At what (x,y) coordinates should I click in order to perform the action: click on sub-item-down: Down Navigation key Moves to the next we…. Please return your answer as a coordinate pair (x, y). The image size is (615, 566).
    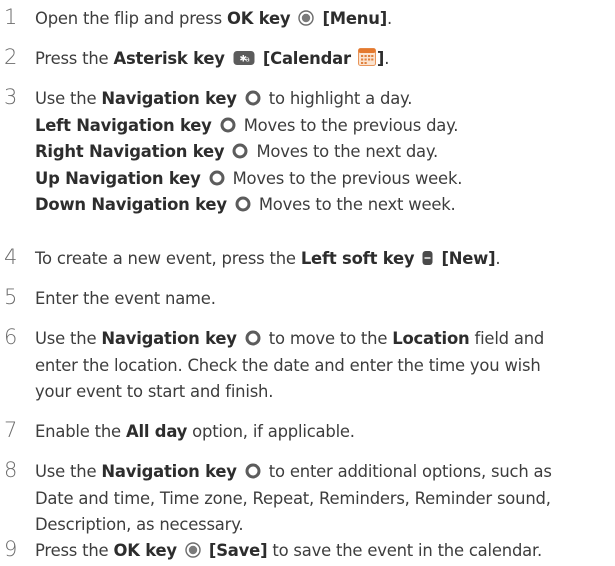
    Looking at the image, I should click on (325, 205).